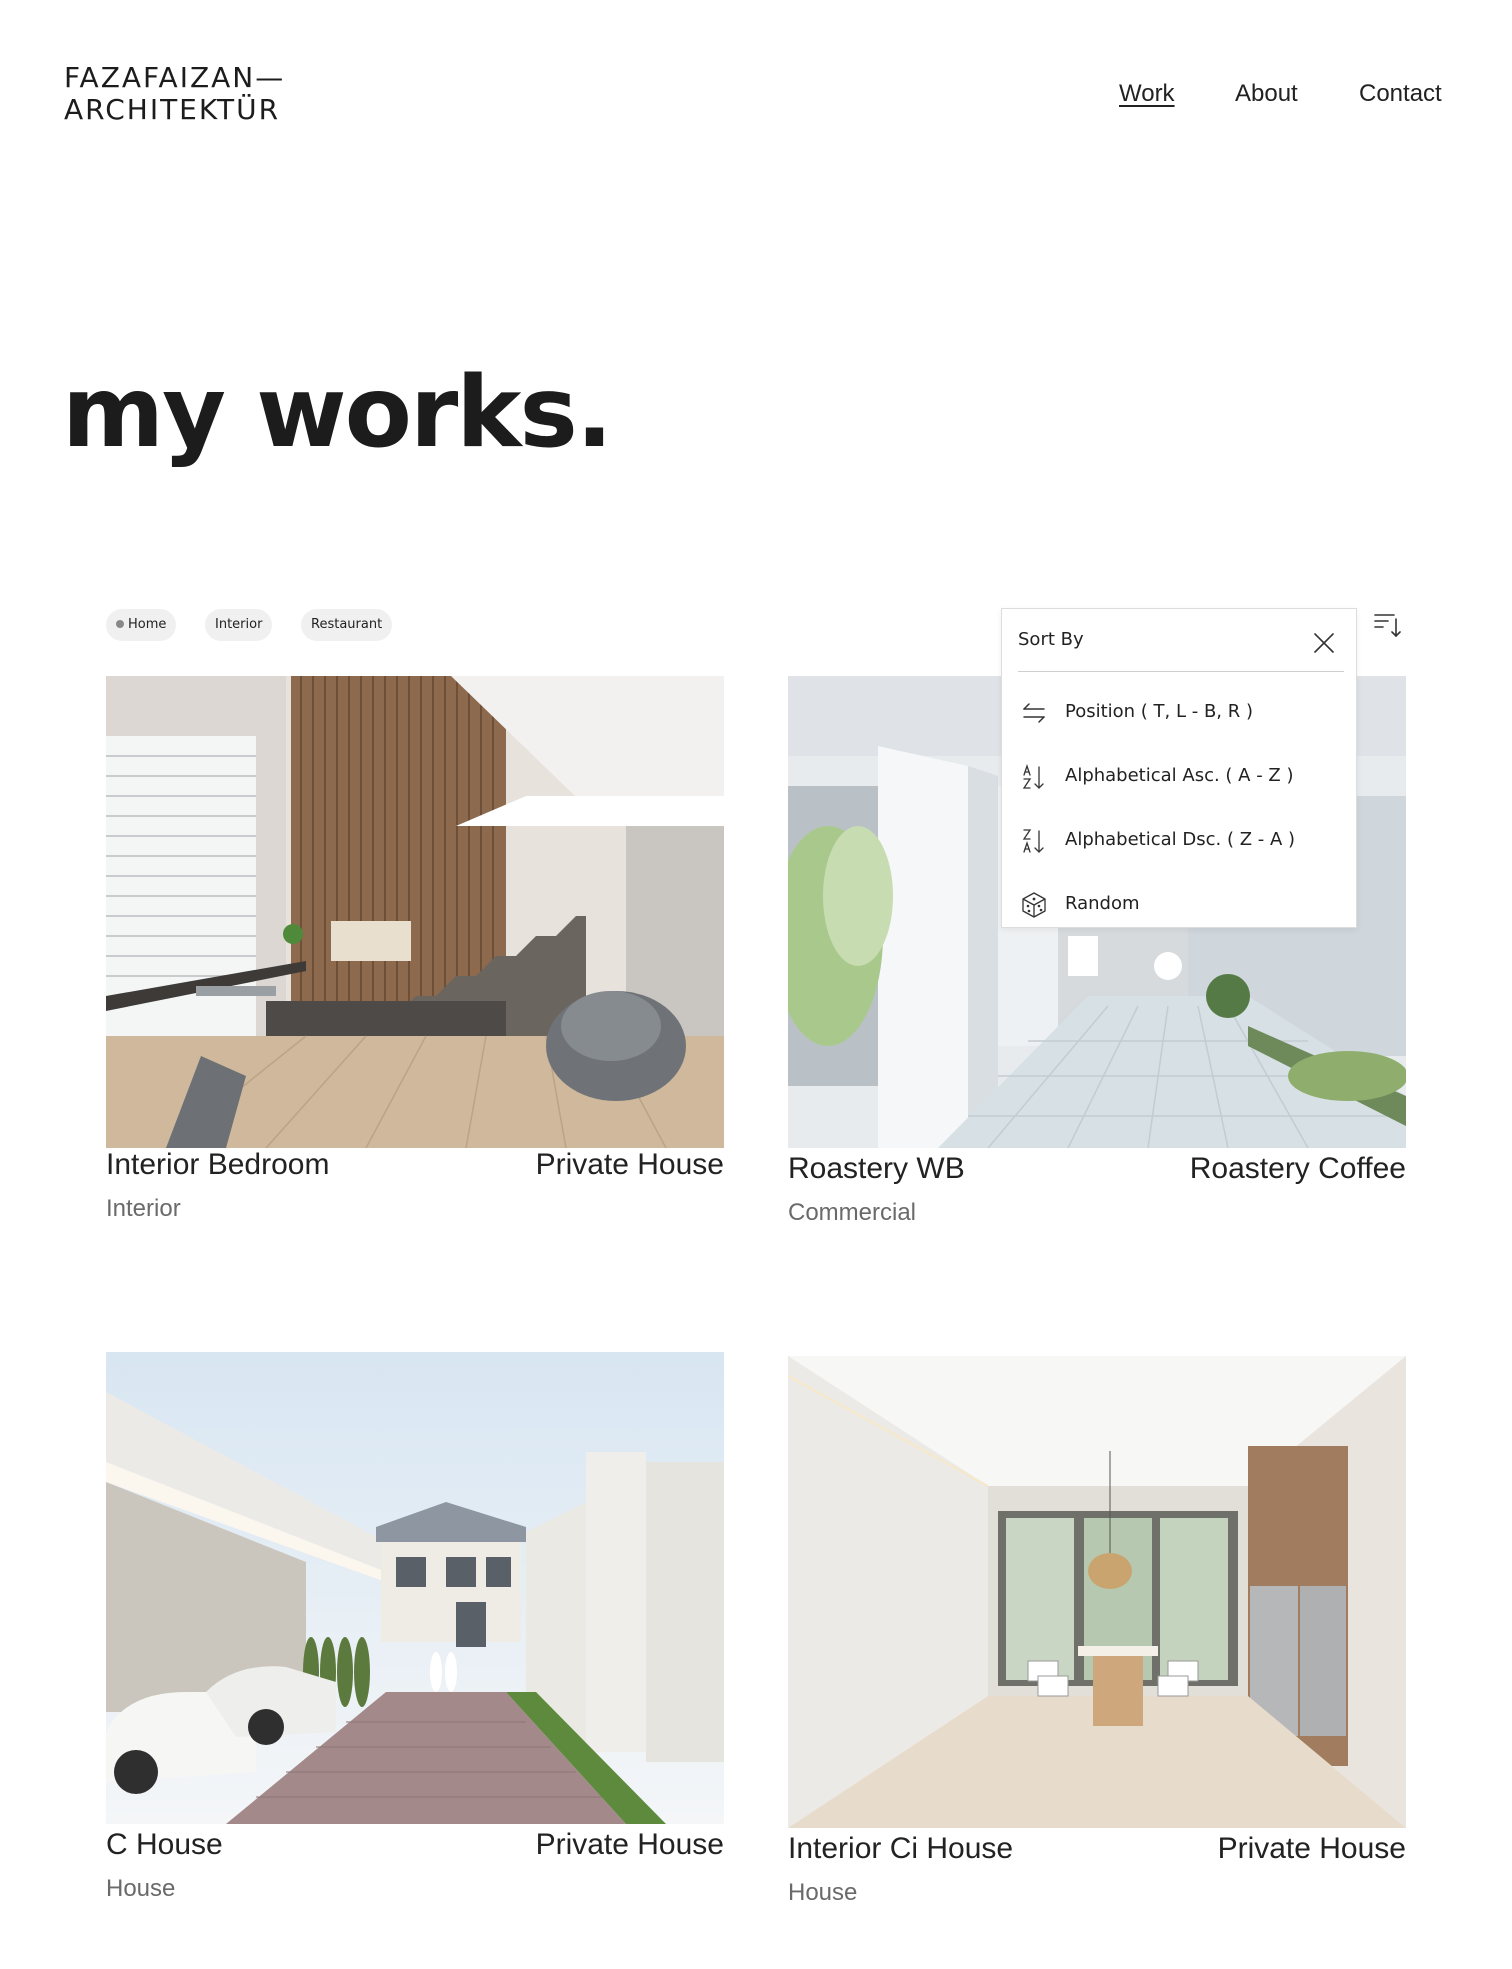 This screenshot has height=1969, width=1512. Describe the element at coordinates (1033, 841) in the screenshot. I see `sort-za-icon` at that location.